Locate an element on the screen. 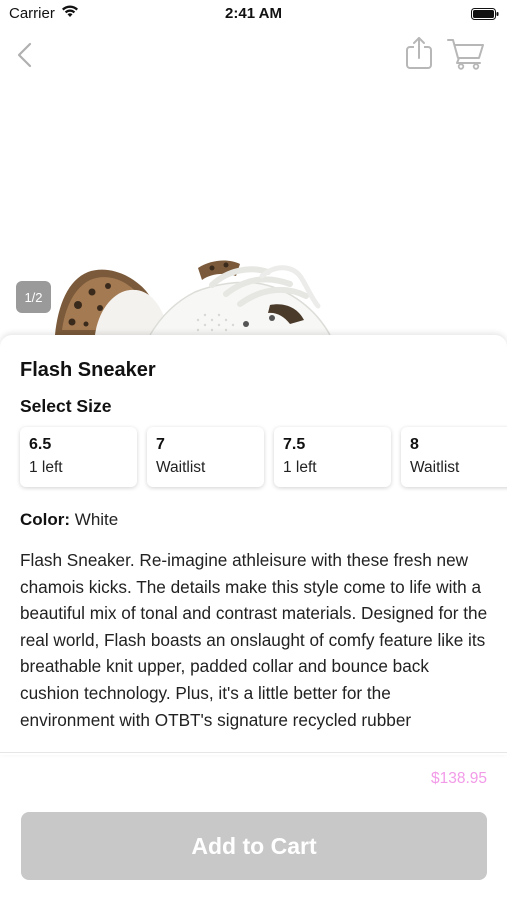 The height and width of the screenshot is (900, 507). clock: 2:41 AM is located at coordinates (253, 13).